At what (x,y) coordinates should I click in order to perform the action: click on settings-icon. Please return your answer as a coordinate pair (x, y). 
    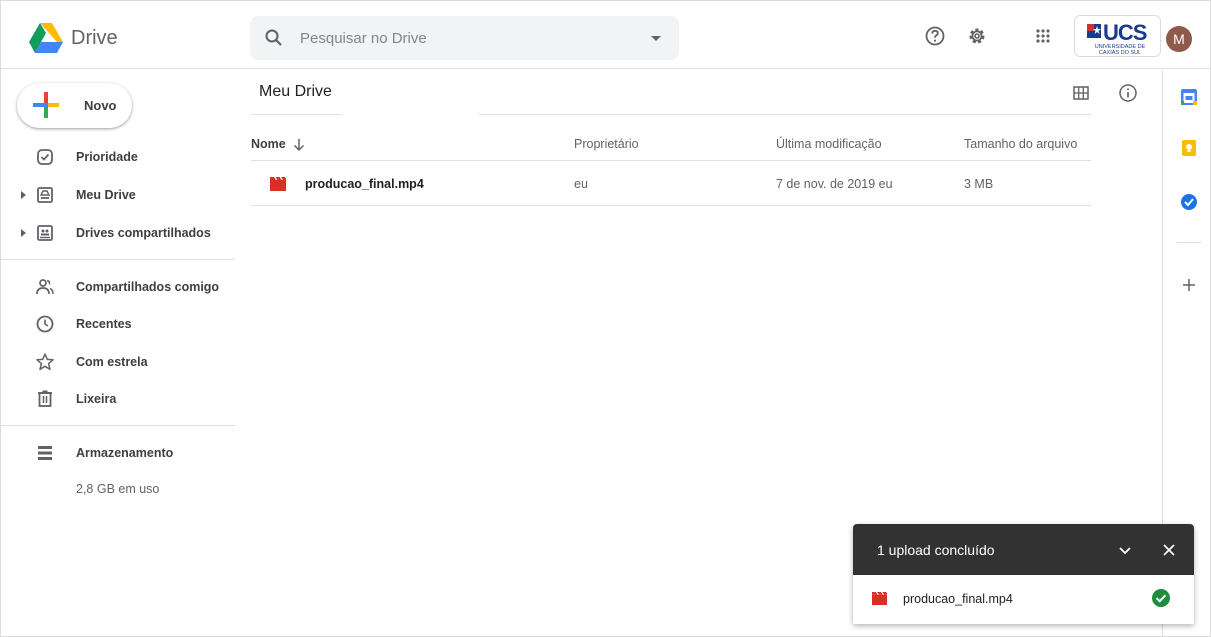
    Looking at the image, I should click on (977, 36).